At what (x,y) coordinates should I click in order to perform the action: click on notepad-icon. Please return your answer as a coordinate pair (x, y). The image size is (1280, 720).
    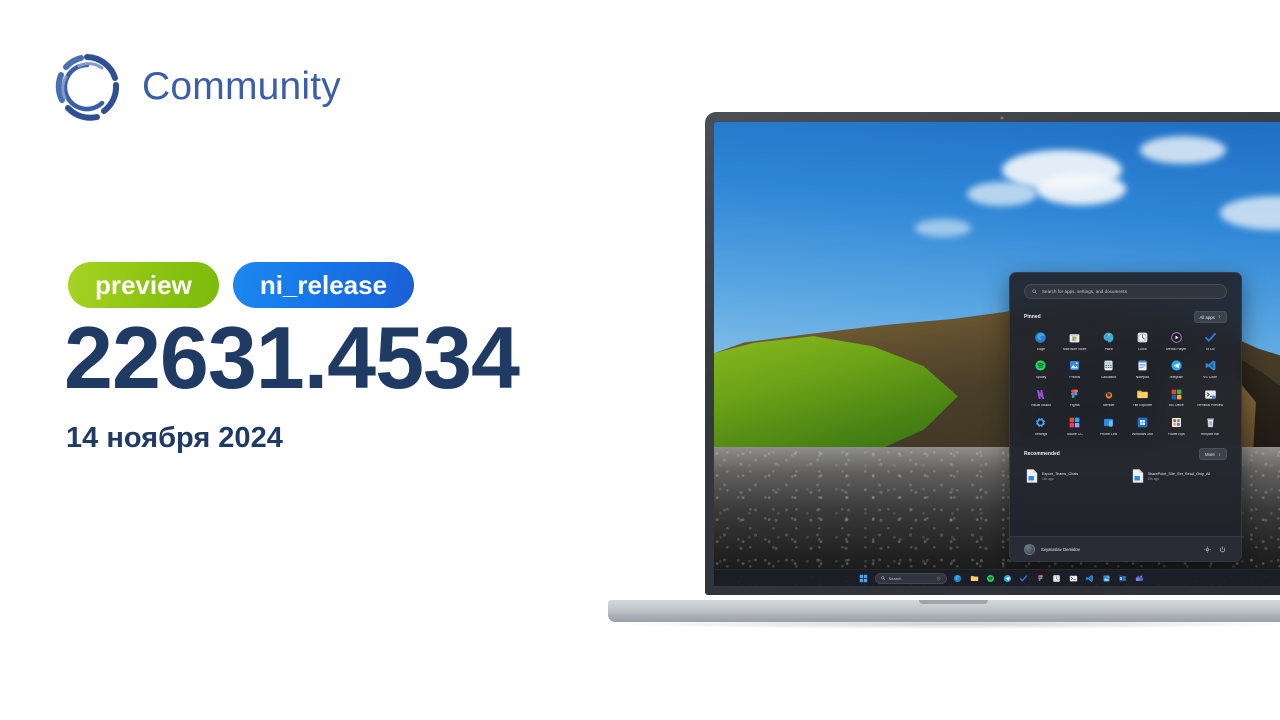
    Looking at the image, I should click on (1142, 365).